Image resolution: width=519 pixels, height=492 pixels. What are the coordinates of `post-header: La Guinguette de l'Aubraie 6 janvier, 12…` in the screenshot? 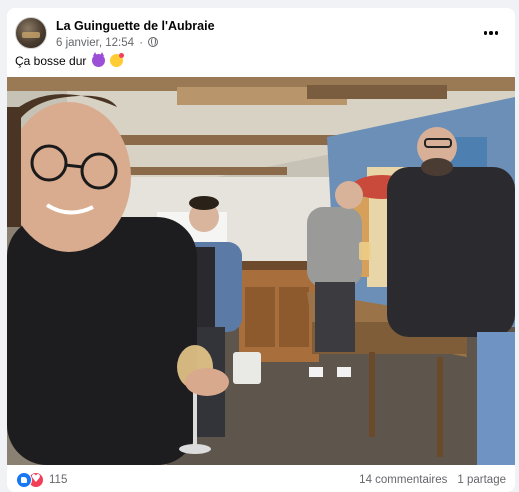 It's located at (261, 37).